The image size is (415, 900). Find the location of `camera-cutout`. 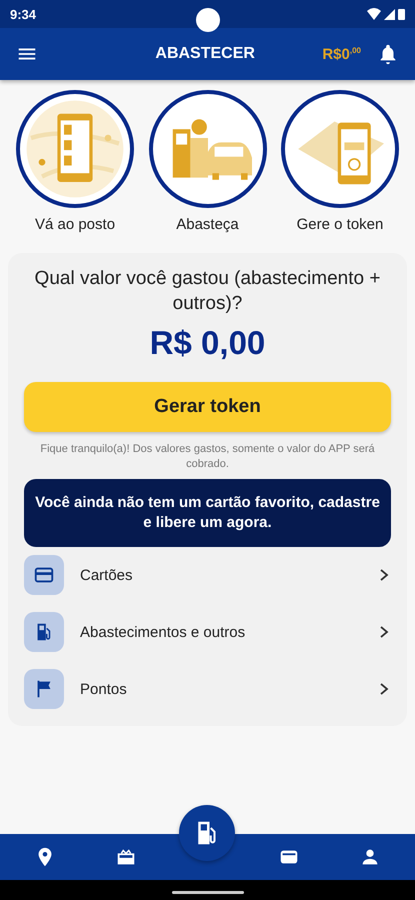

camera-cutout is located at coordinates (208, 20).